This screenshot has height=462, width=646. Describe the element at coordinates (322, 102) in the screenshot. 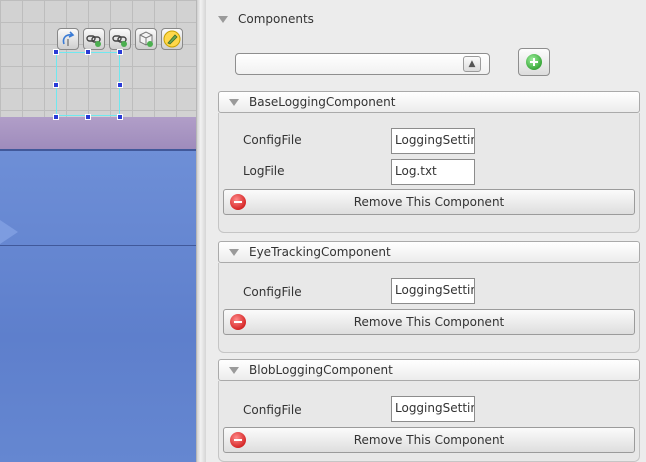

I see `component-name: BaseLoggingComponent` at that location.